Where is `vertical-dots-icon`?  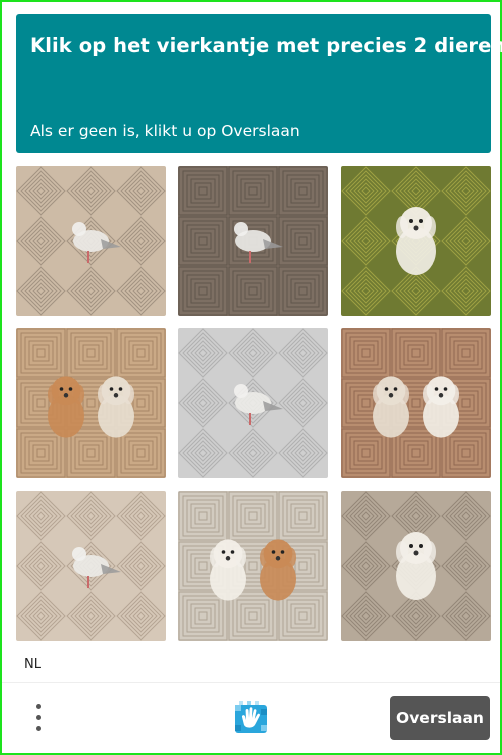
vertical-dots-icon is located at coordinates (39, 718).